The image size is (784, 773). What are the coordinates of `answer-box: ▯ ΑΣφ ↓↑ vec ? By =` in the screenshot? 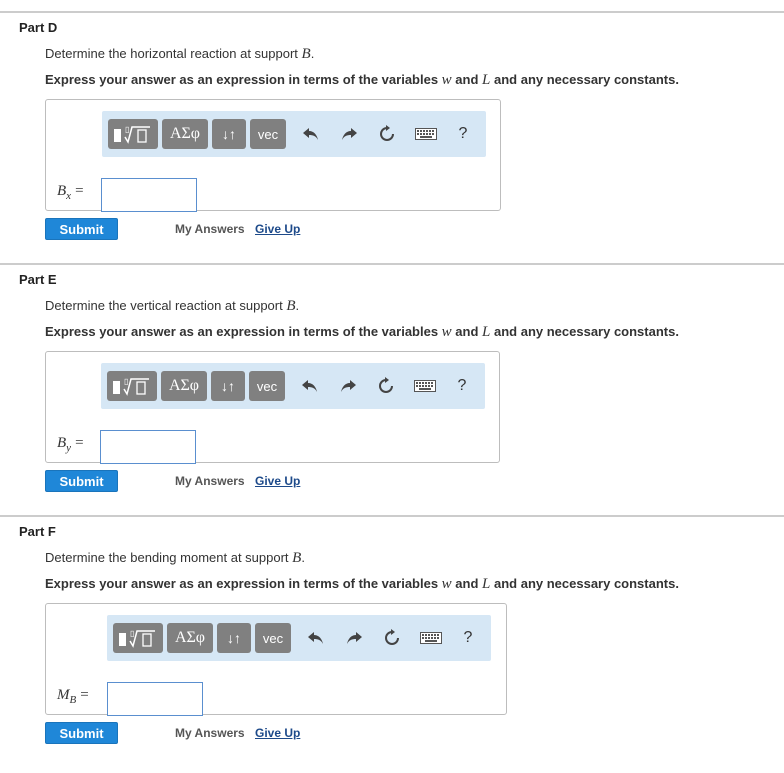 It's located at (272, 407).